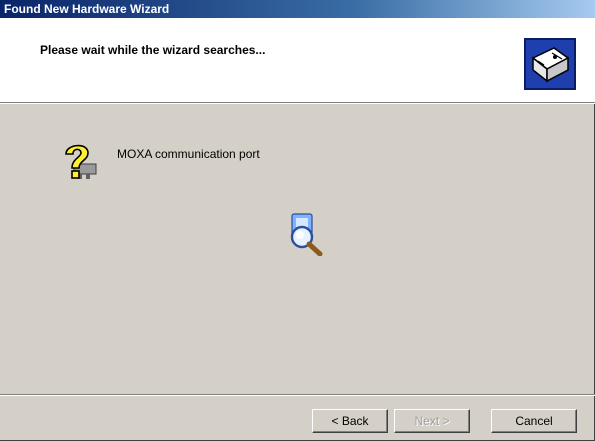 Image resolution: width=595 pixels, height=441 pixels. I want to click on window-title: Found New Hardware Wizard, so click(87, 9).